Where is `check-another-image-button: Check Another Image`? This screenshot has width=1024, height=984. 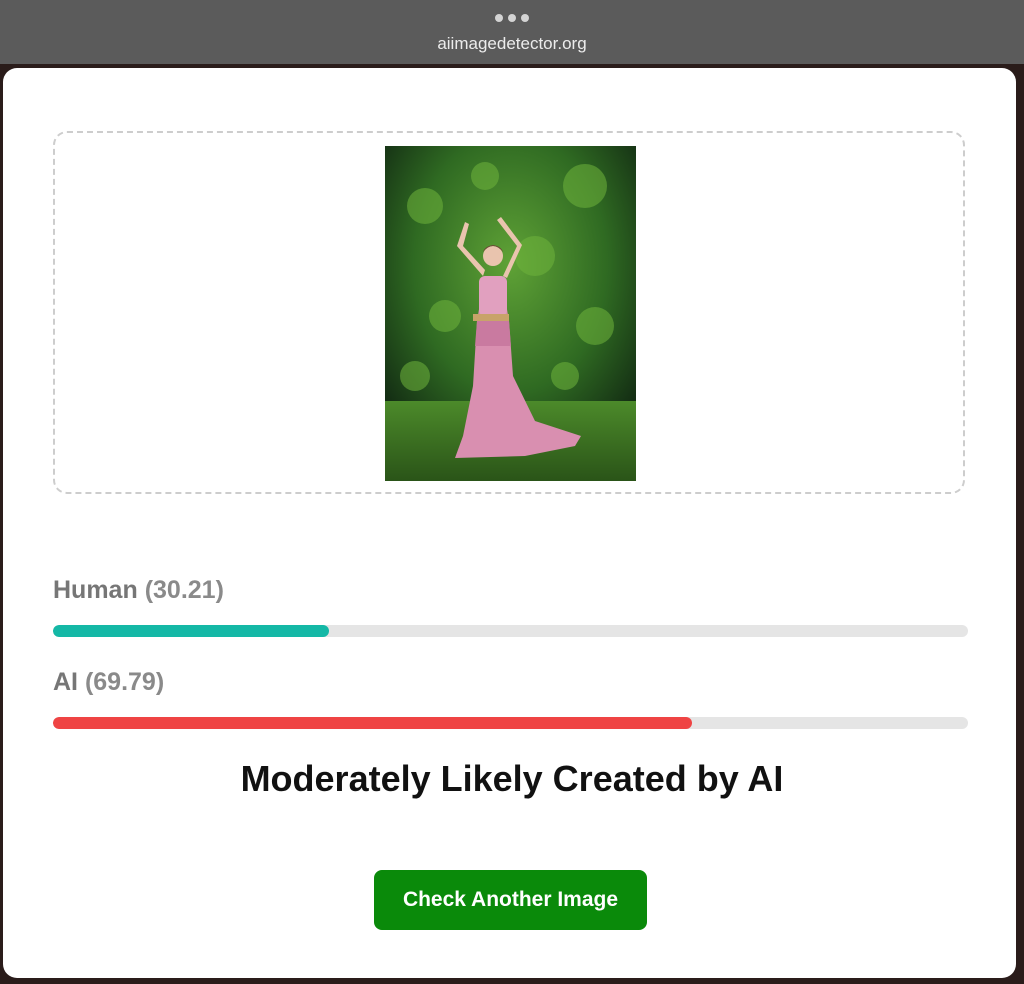
check-another-image-button: Check Another Image is located at coordinates (510, 900).